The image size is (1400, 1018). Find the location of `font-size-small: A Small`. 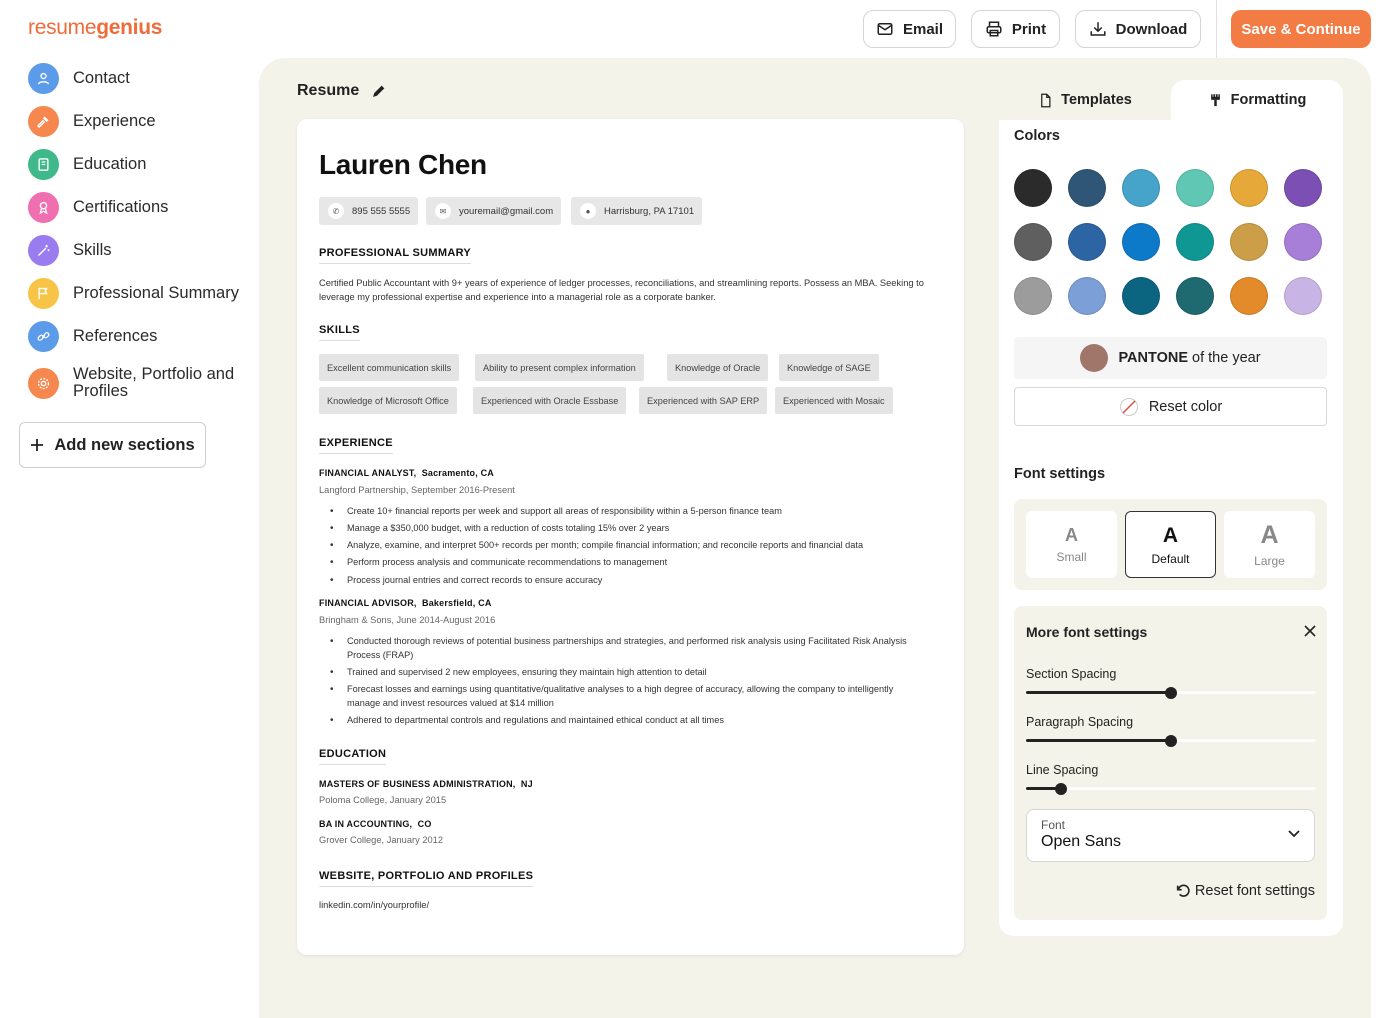

font-size-small: A Small is located at coordinates (1071, 544).